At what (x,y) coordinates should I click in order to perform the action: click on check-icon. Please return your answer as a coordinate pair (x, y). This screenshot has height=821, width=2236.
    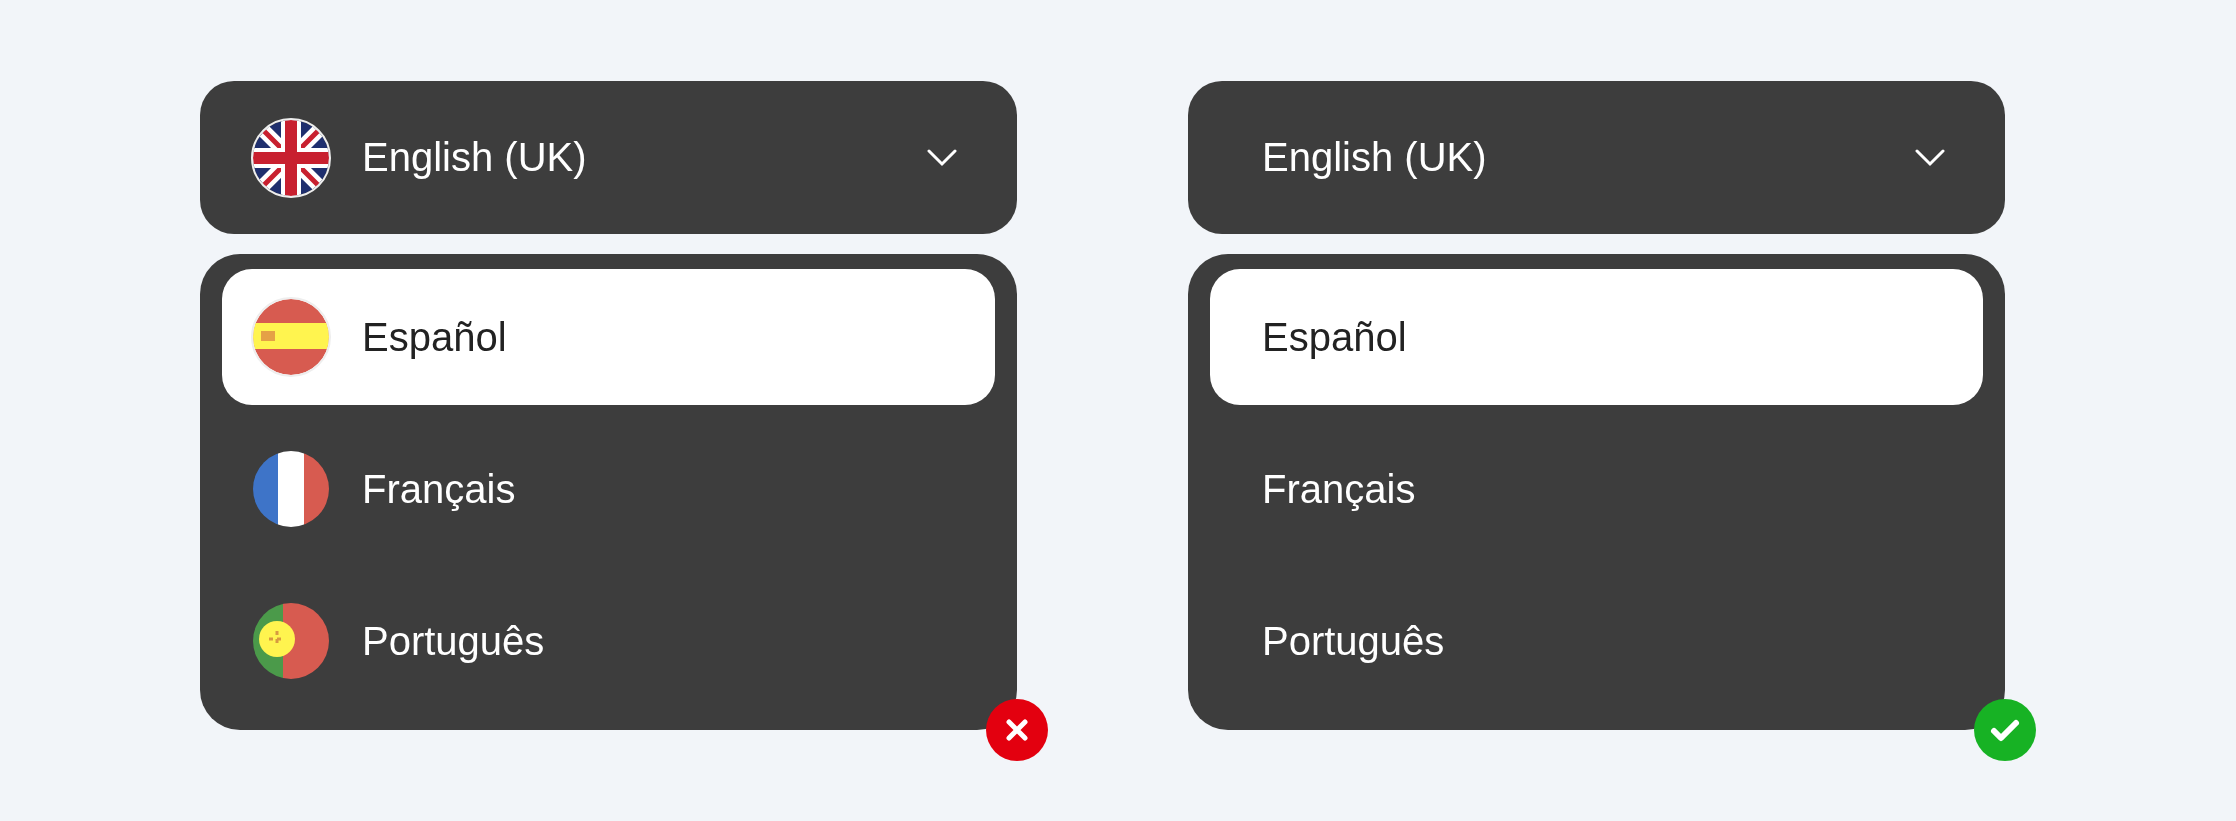
    Looking at the image, I should click on (2005, 730).